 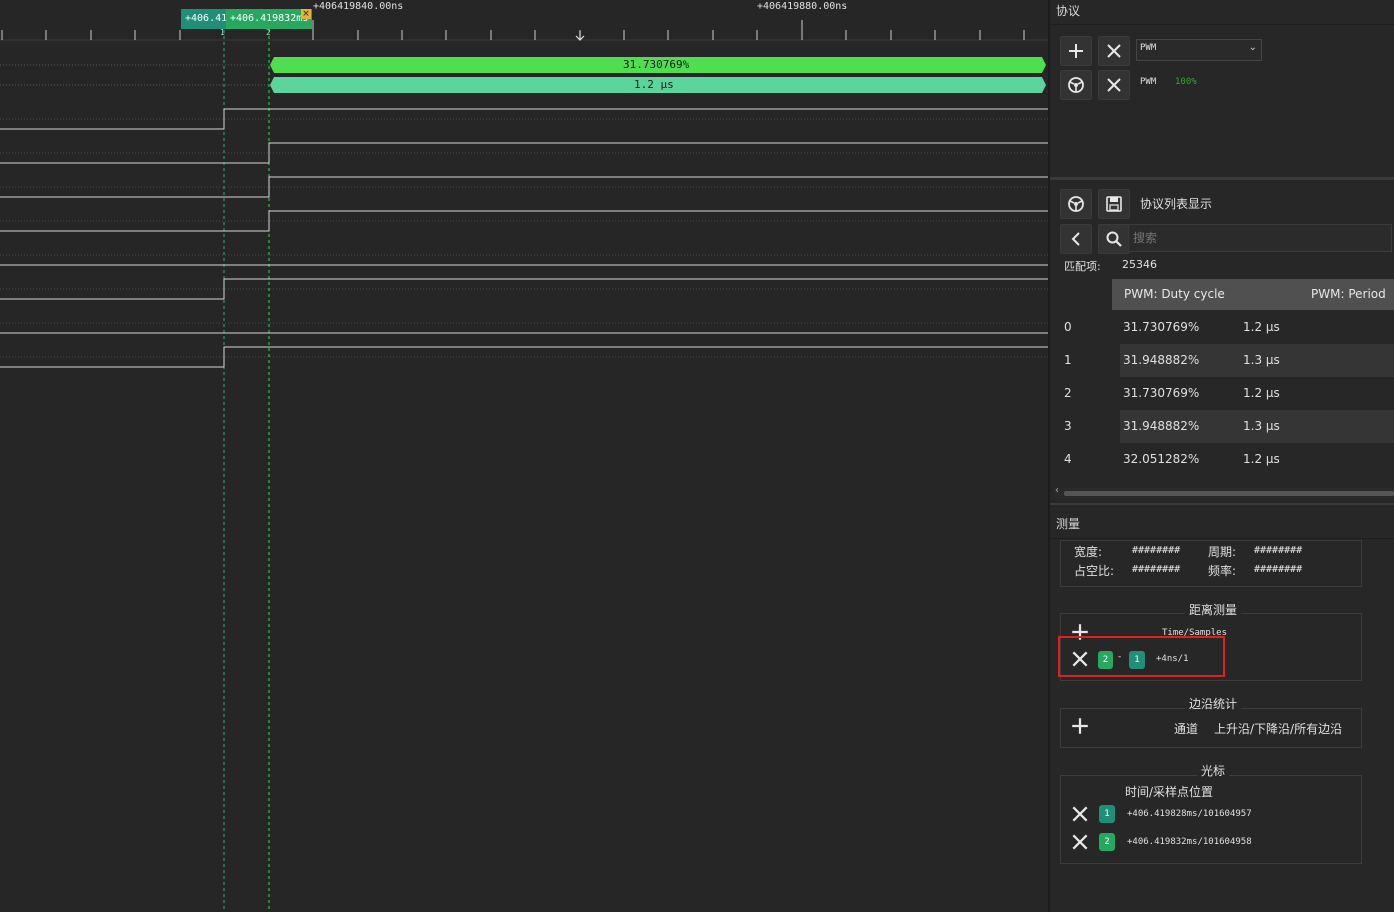 I want to click on decoder-progress: 100%, so click(x=1186, y=82).